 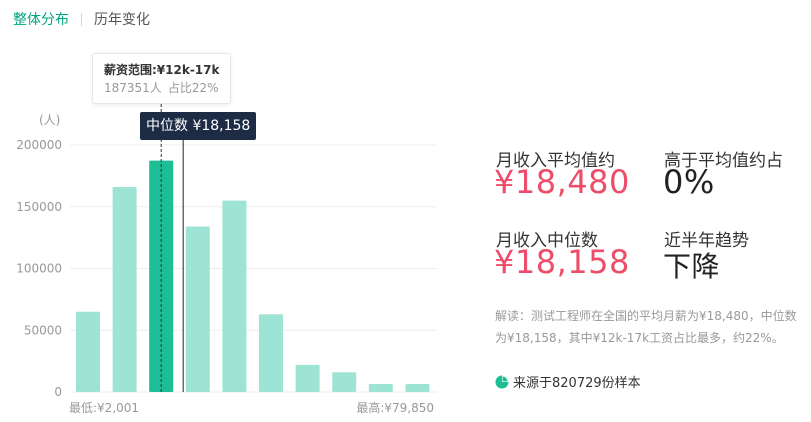 What do you see at coordinates (198, 126) in the screenshot?
I see `median-marker-label: 中位数 ¥18,158` at bounding box center [198, 126].